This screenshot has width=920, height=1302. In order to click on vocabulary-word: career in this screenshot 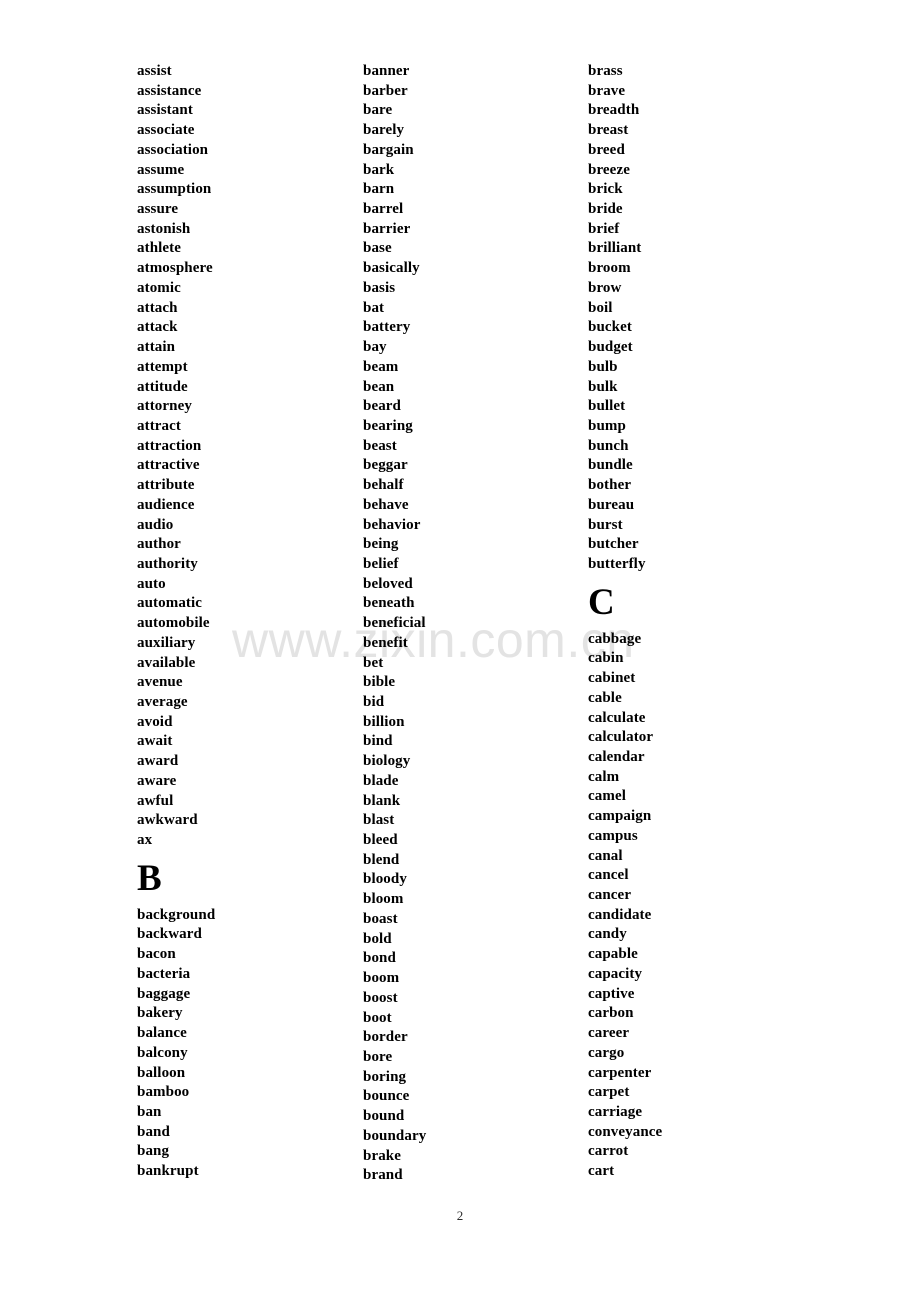, I will do `click(609, 1033)`.